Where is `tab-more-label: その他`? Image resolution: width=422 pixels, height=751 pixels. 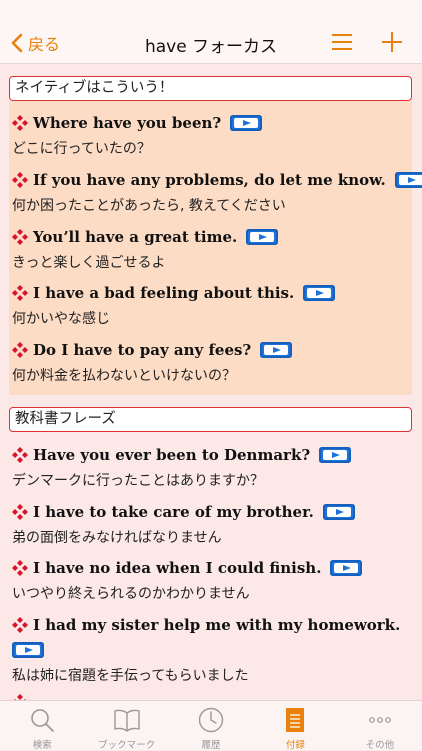
tab-more-label: その他 is located at coordinates (380, 745).